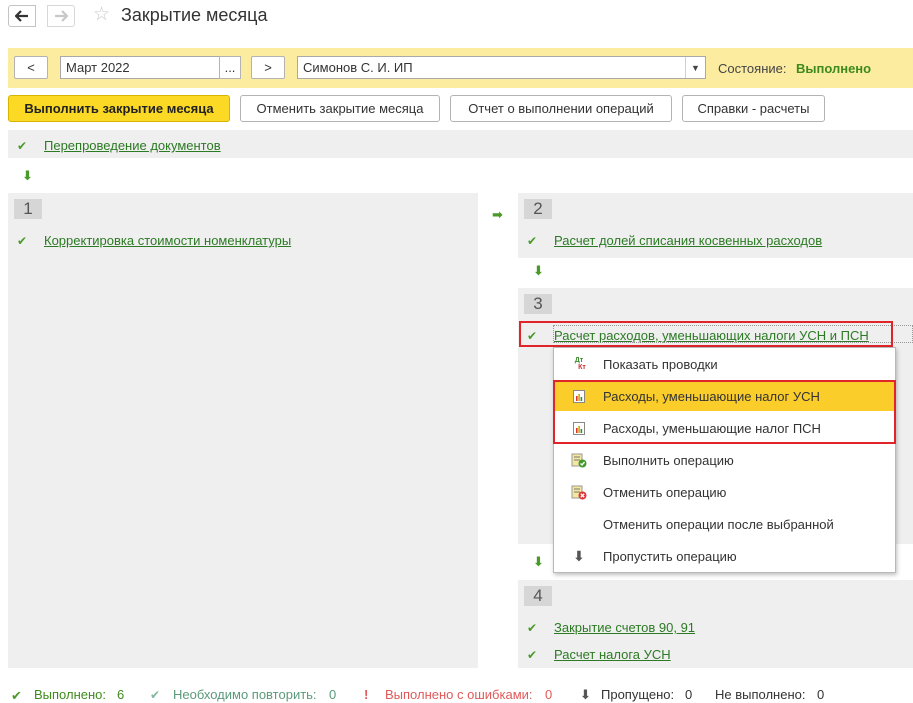 The height and width of the screenshot is (703, 913). I want to click on menu-item-label: Отменить операции после выбранной, so click(718, 524).